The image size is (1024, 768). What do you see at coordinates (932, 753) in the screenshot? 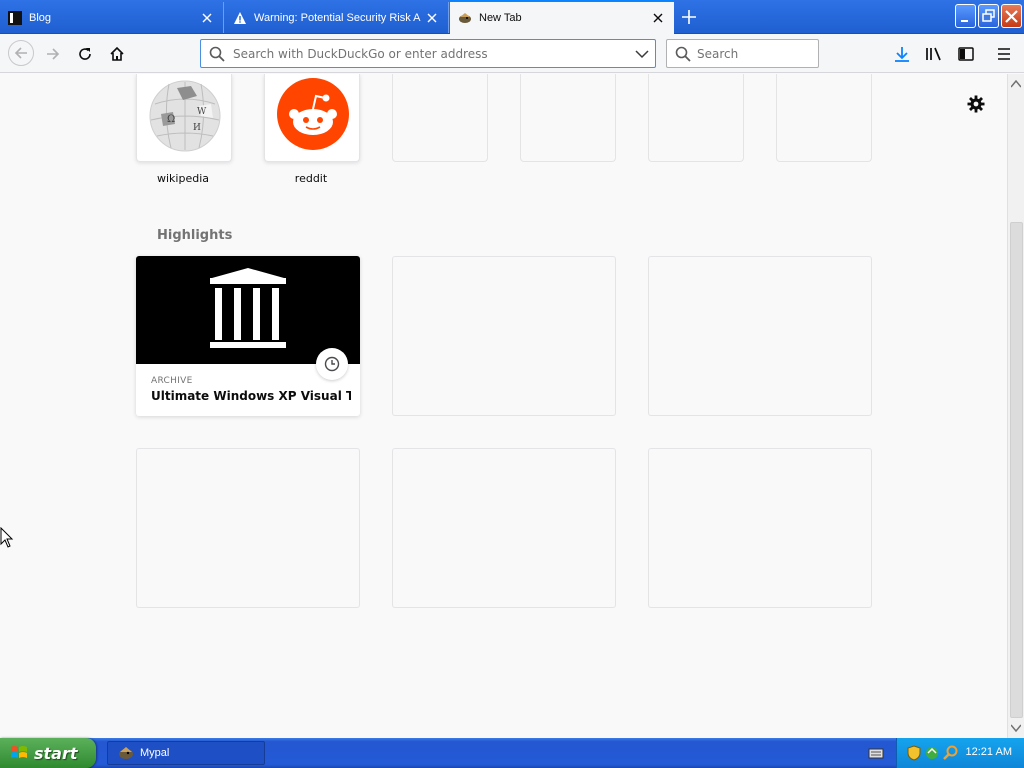
I see `network-icon` at bounding box center [932, 753].